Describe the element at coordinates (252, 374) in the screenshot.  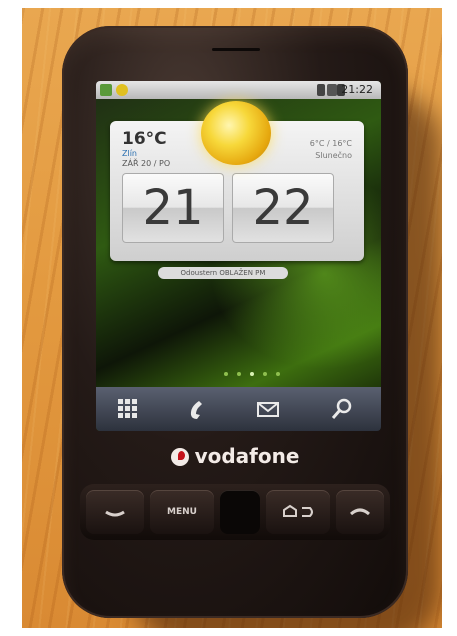
I see `page-dot-active` at that location.